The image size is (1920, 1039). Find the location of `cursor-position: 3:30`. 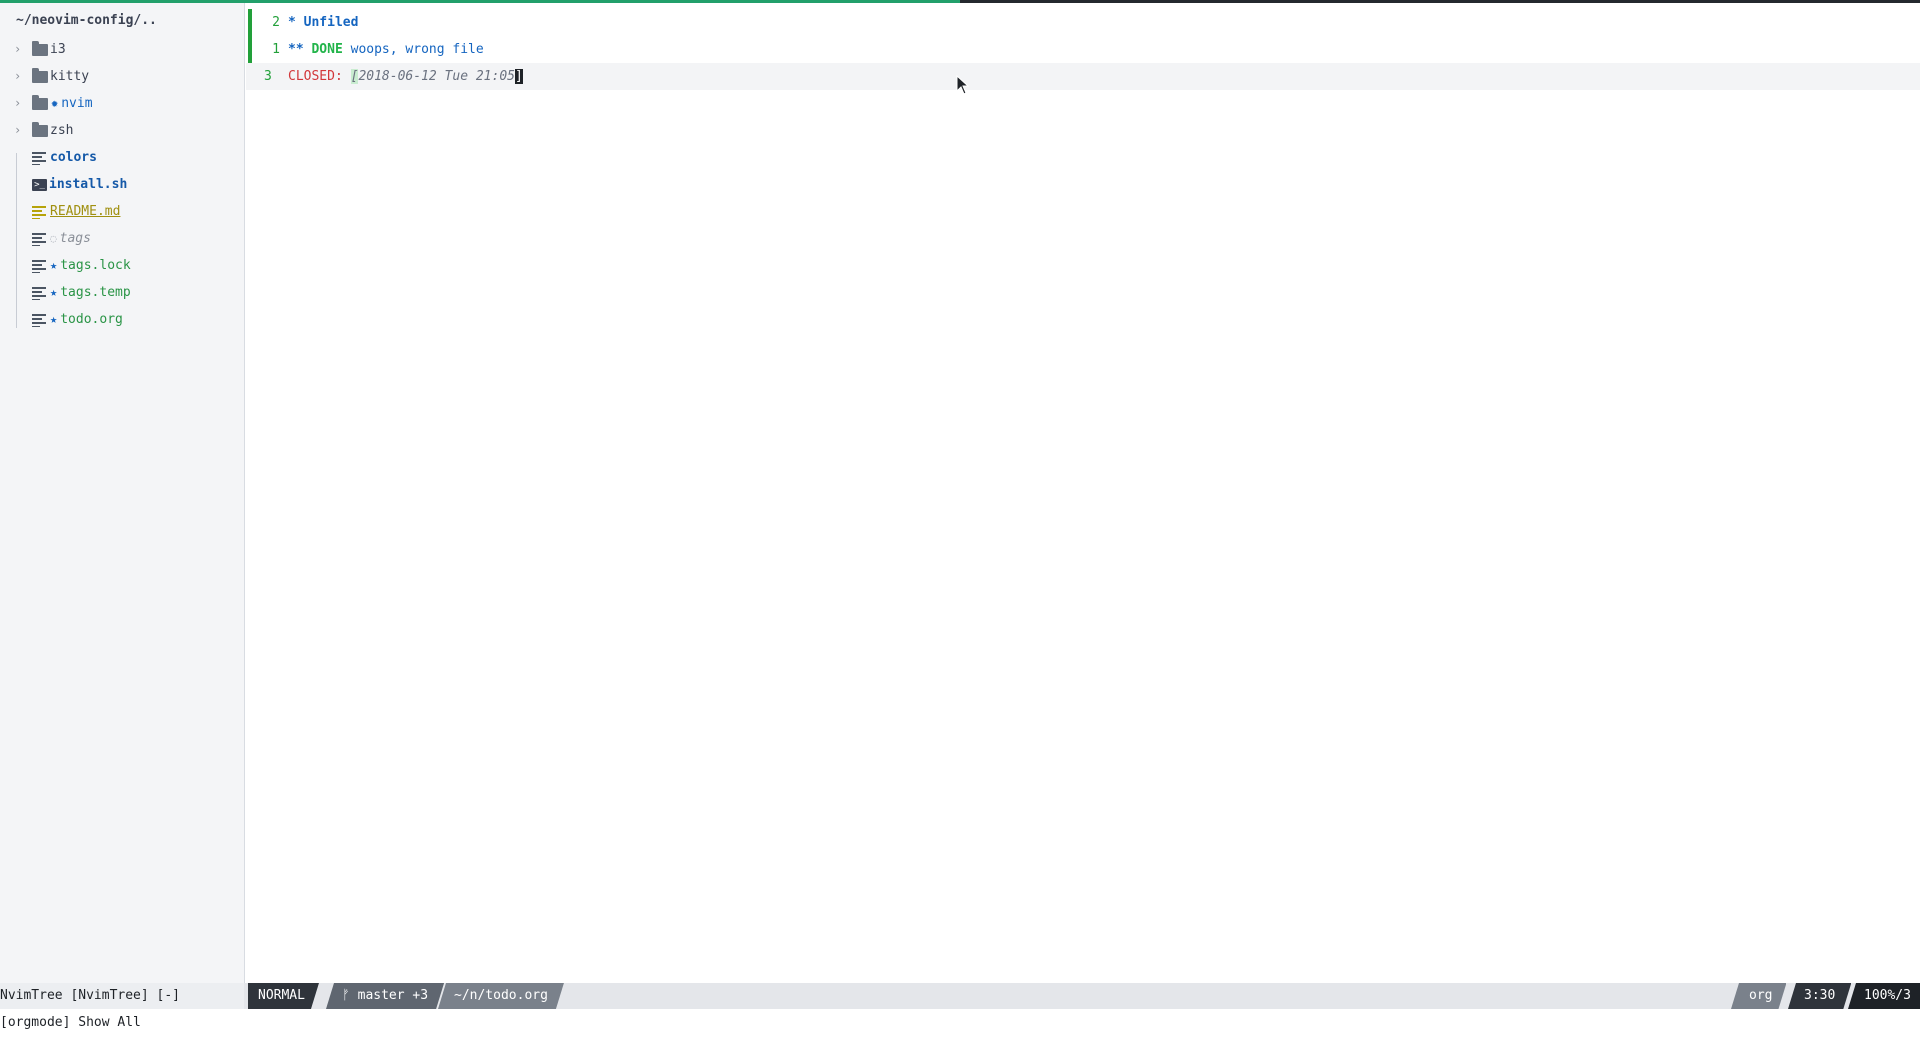

cursor-position: 3:30 is located at coordinates (1819, 996).